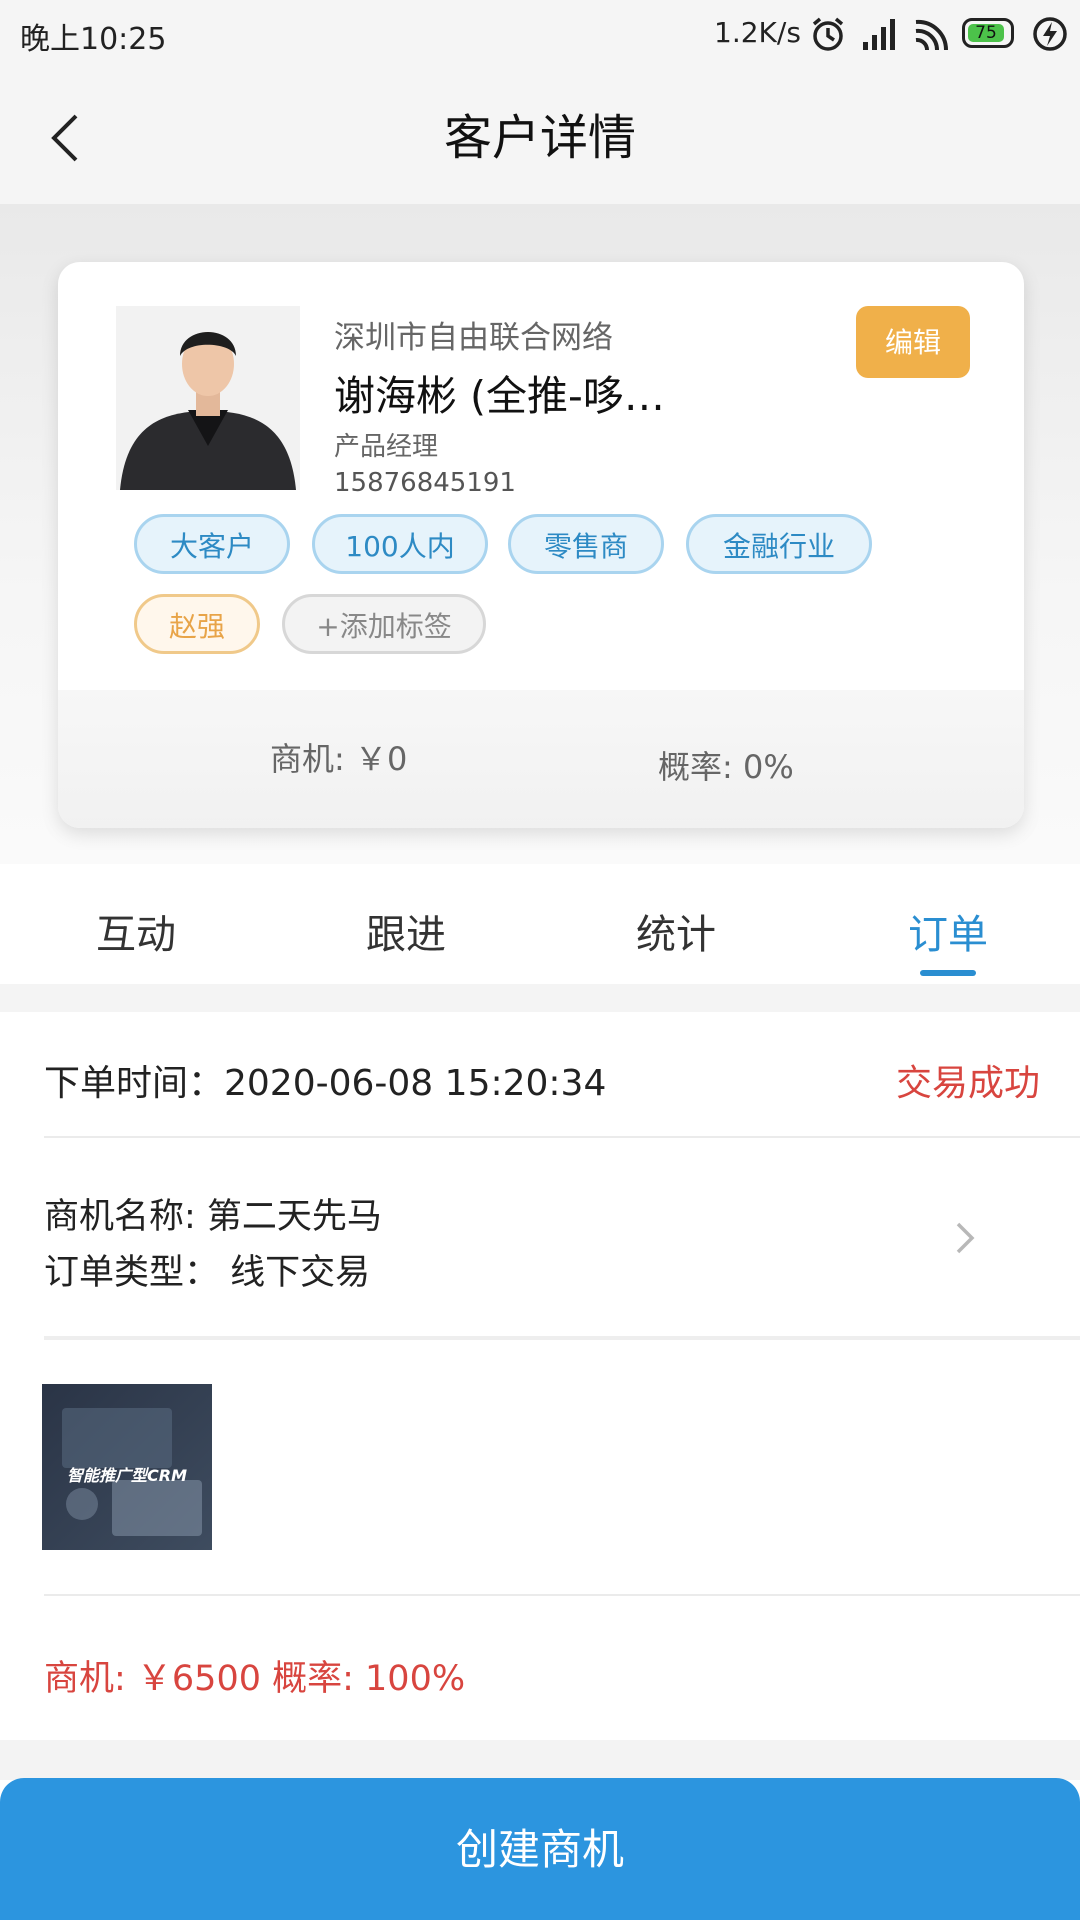 Image resolution: width=1080 pixels, height=1921 pixels. What do you see at coordinates (325, 1083) in the screenshot?
I see `order-time: 下单时间：2020-06-08 15:20:34` at bounding box center [325, 1083].